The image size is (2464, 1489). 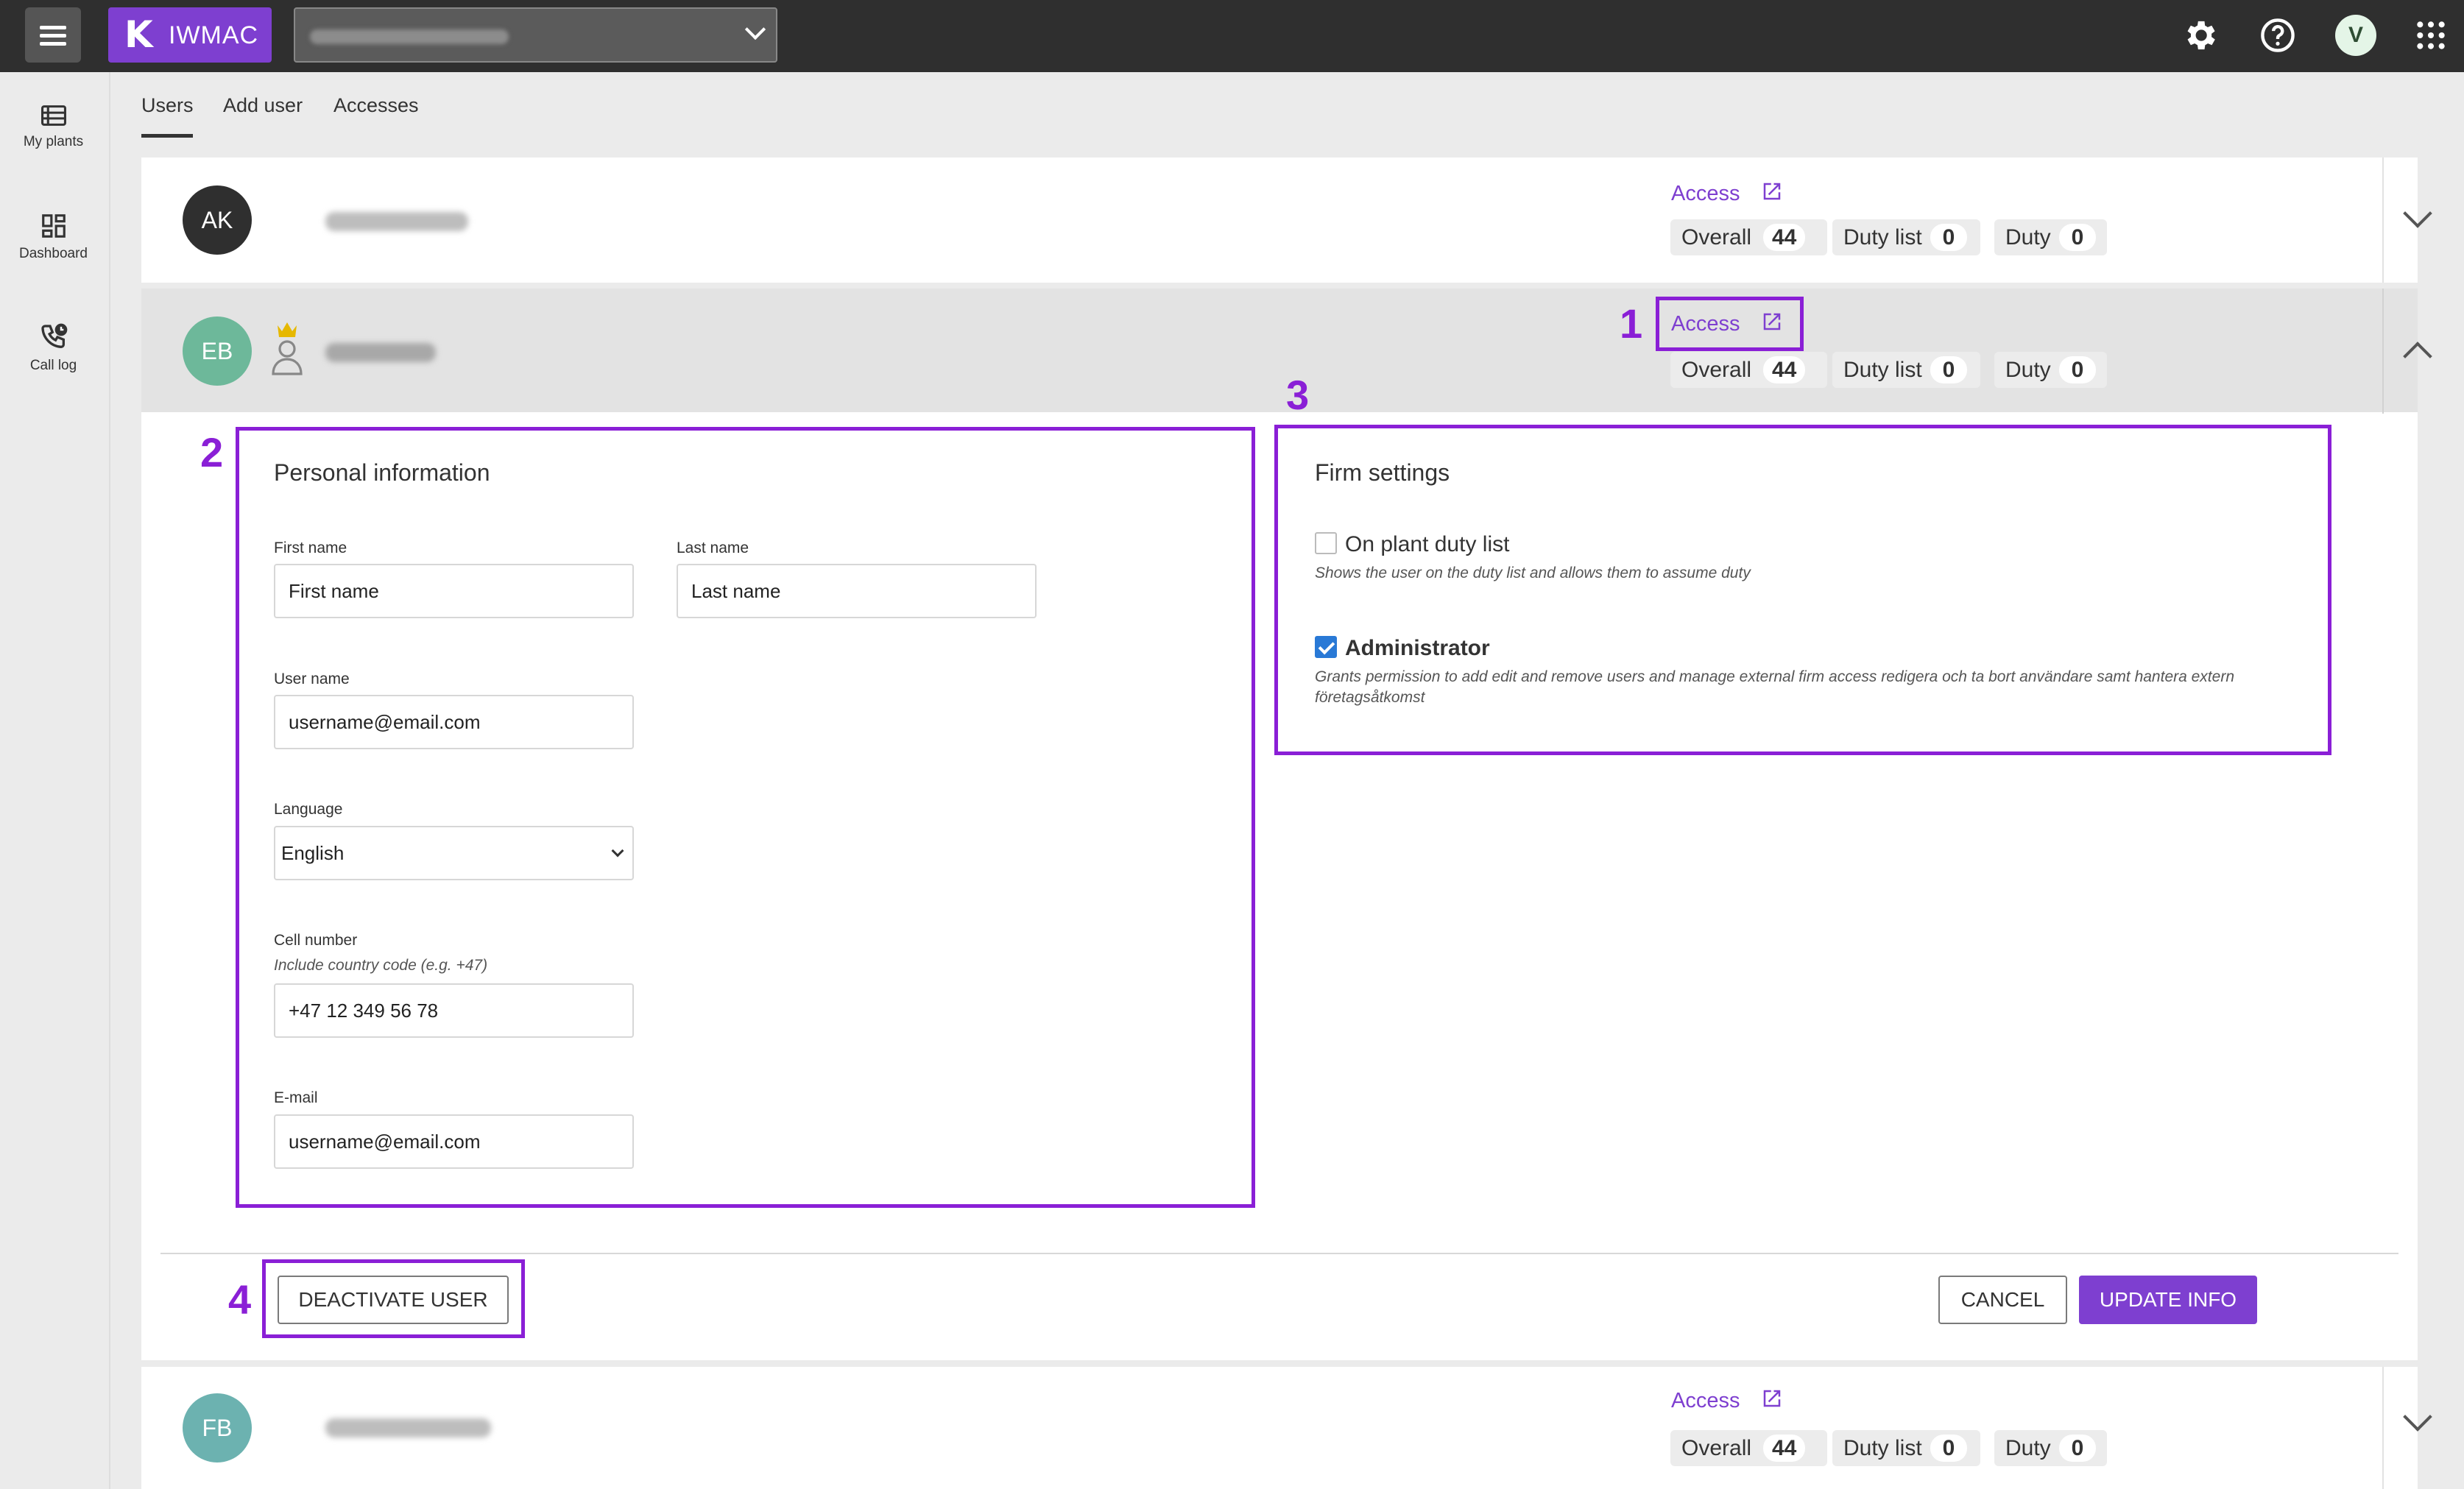 I want to click on chevron-up-icon, so click(x=2417, y=356).